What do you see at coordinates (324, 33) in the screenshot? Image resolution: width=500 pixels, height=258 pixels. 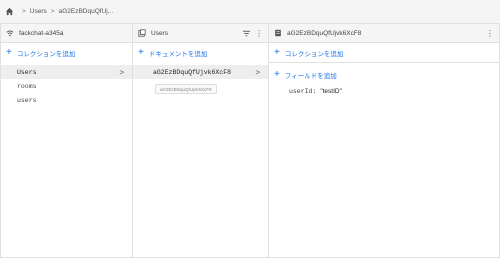 I see `document-panel-title: aG2EzBDquQfUjvk6XcF8` at bounding box center [324, 33].